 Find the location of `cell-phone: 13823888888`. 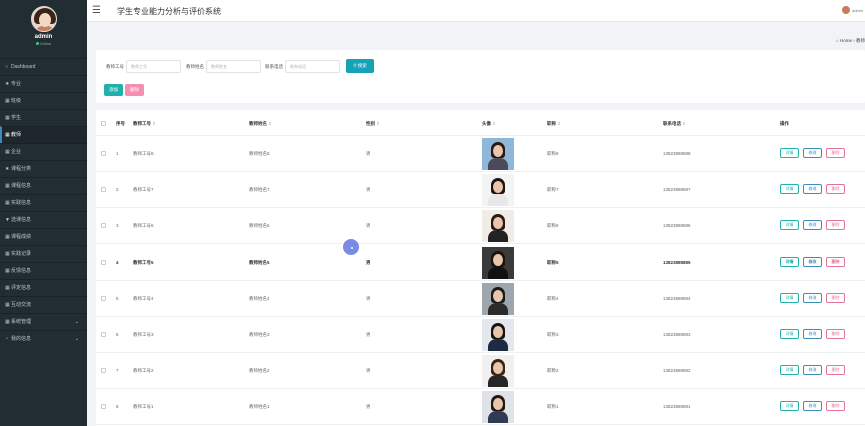

cell-phone: 13823888888 is located at coordinates (677, 153).